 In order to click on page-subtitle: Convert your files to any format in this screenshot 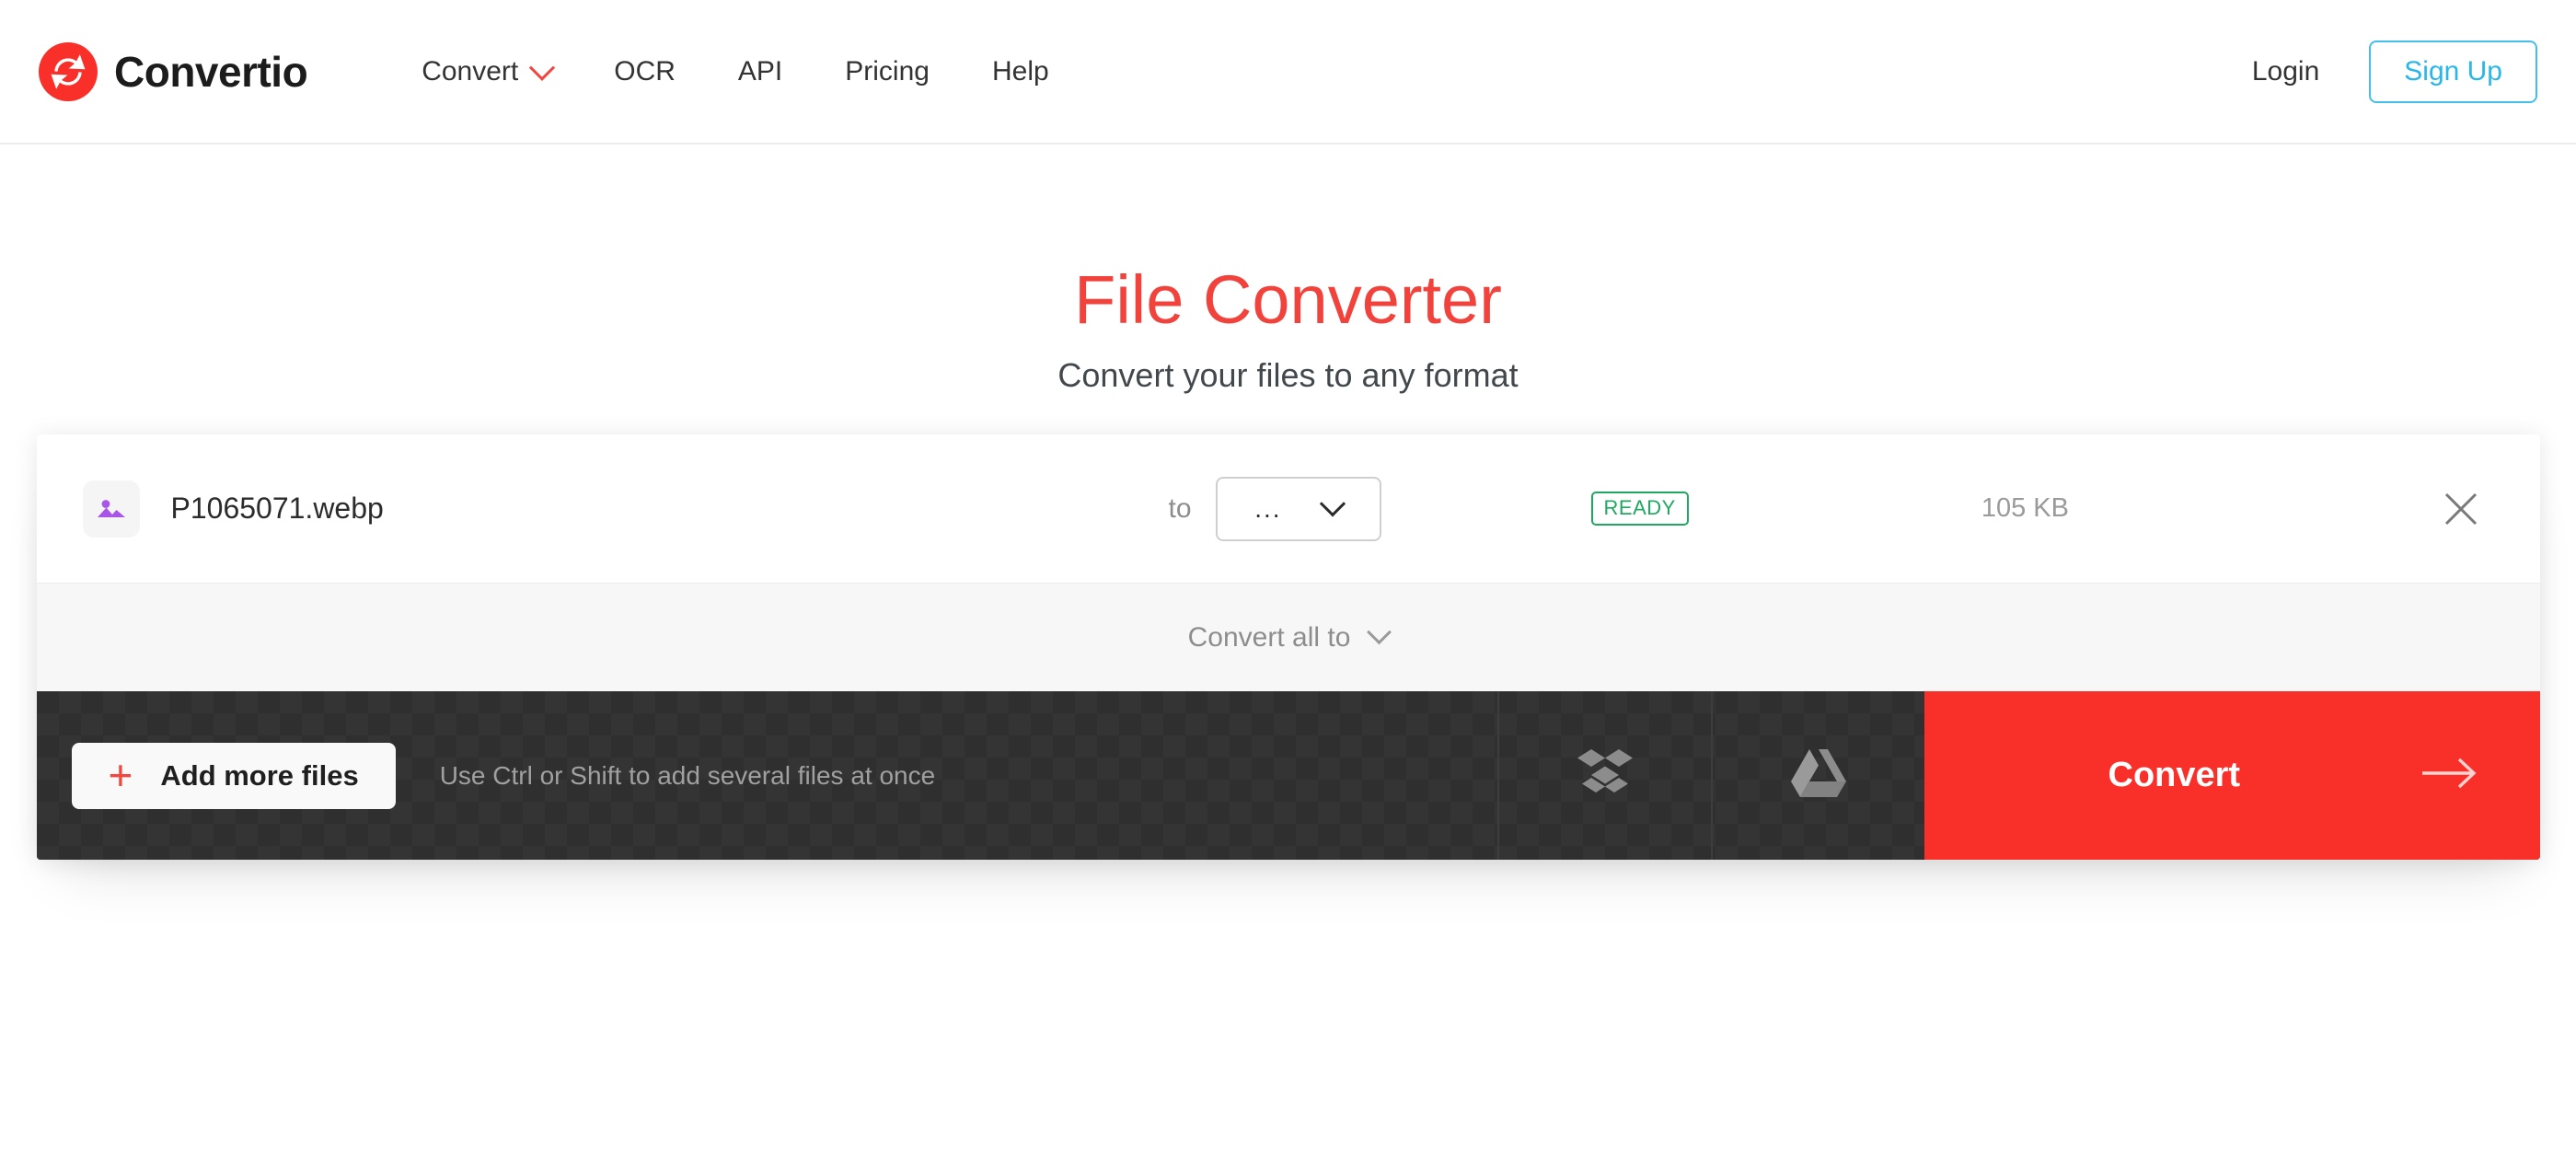, I will do `click(1288, 375)`.